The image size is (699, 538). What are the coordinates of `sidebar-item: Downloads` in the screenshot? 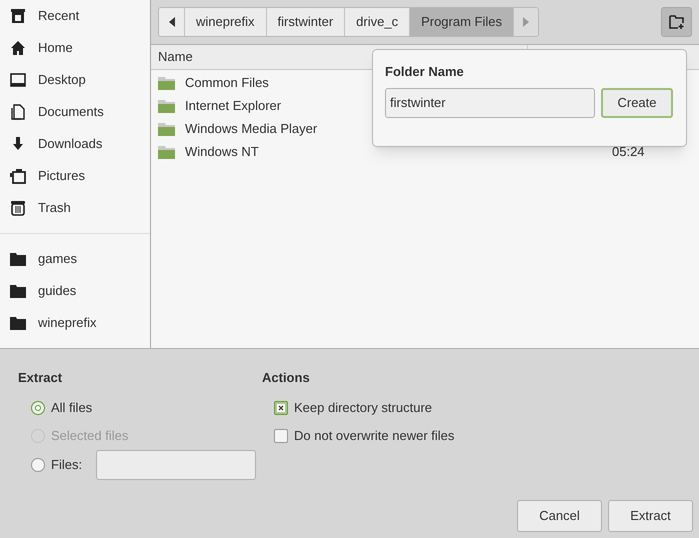 It's located at (75, 144).